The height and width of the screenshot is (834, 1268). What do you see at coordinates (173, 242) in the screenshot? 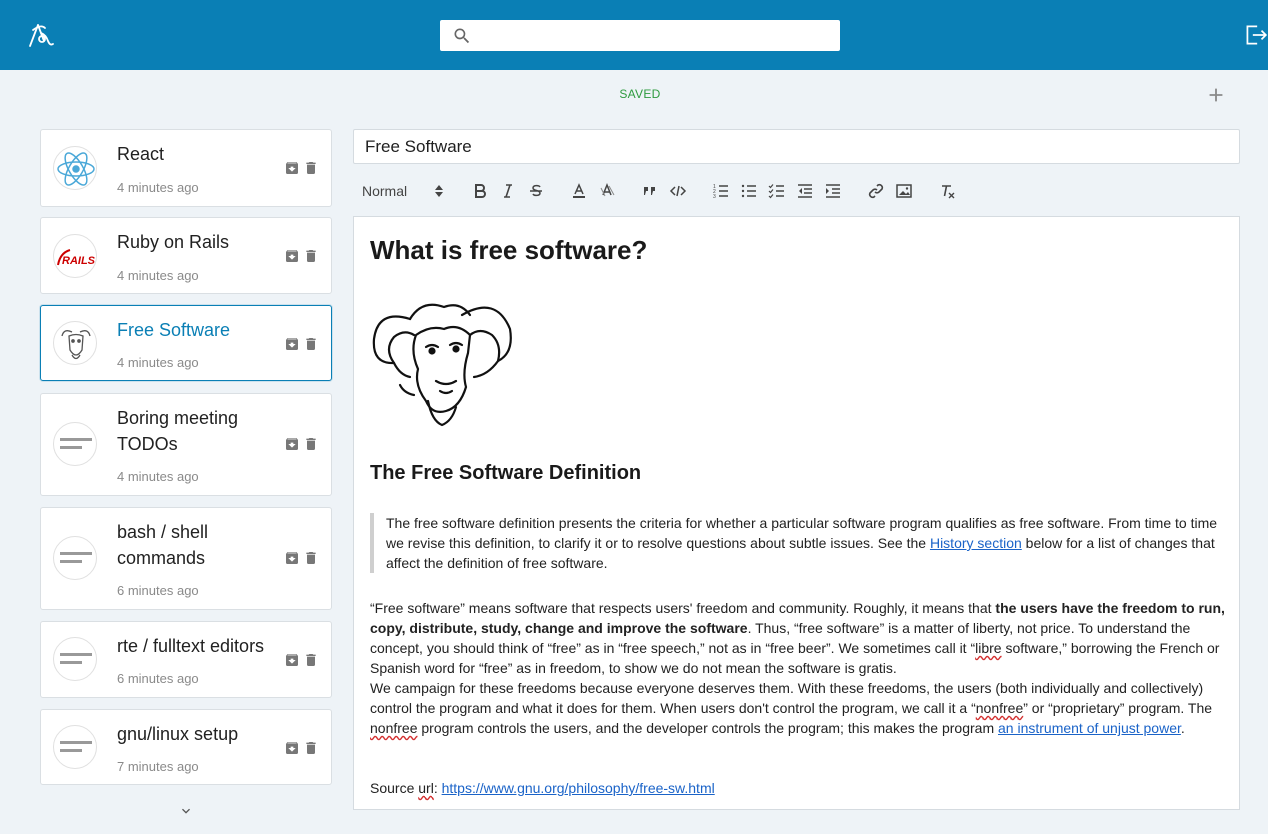
I see `note-title: Ruby on Rails` at bounding box center [173, 242].